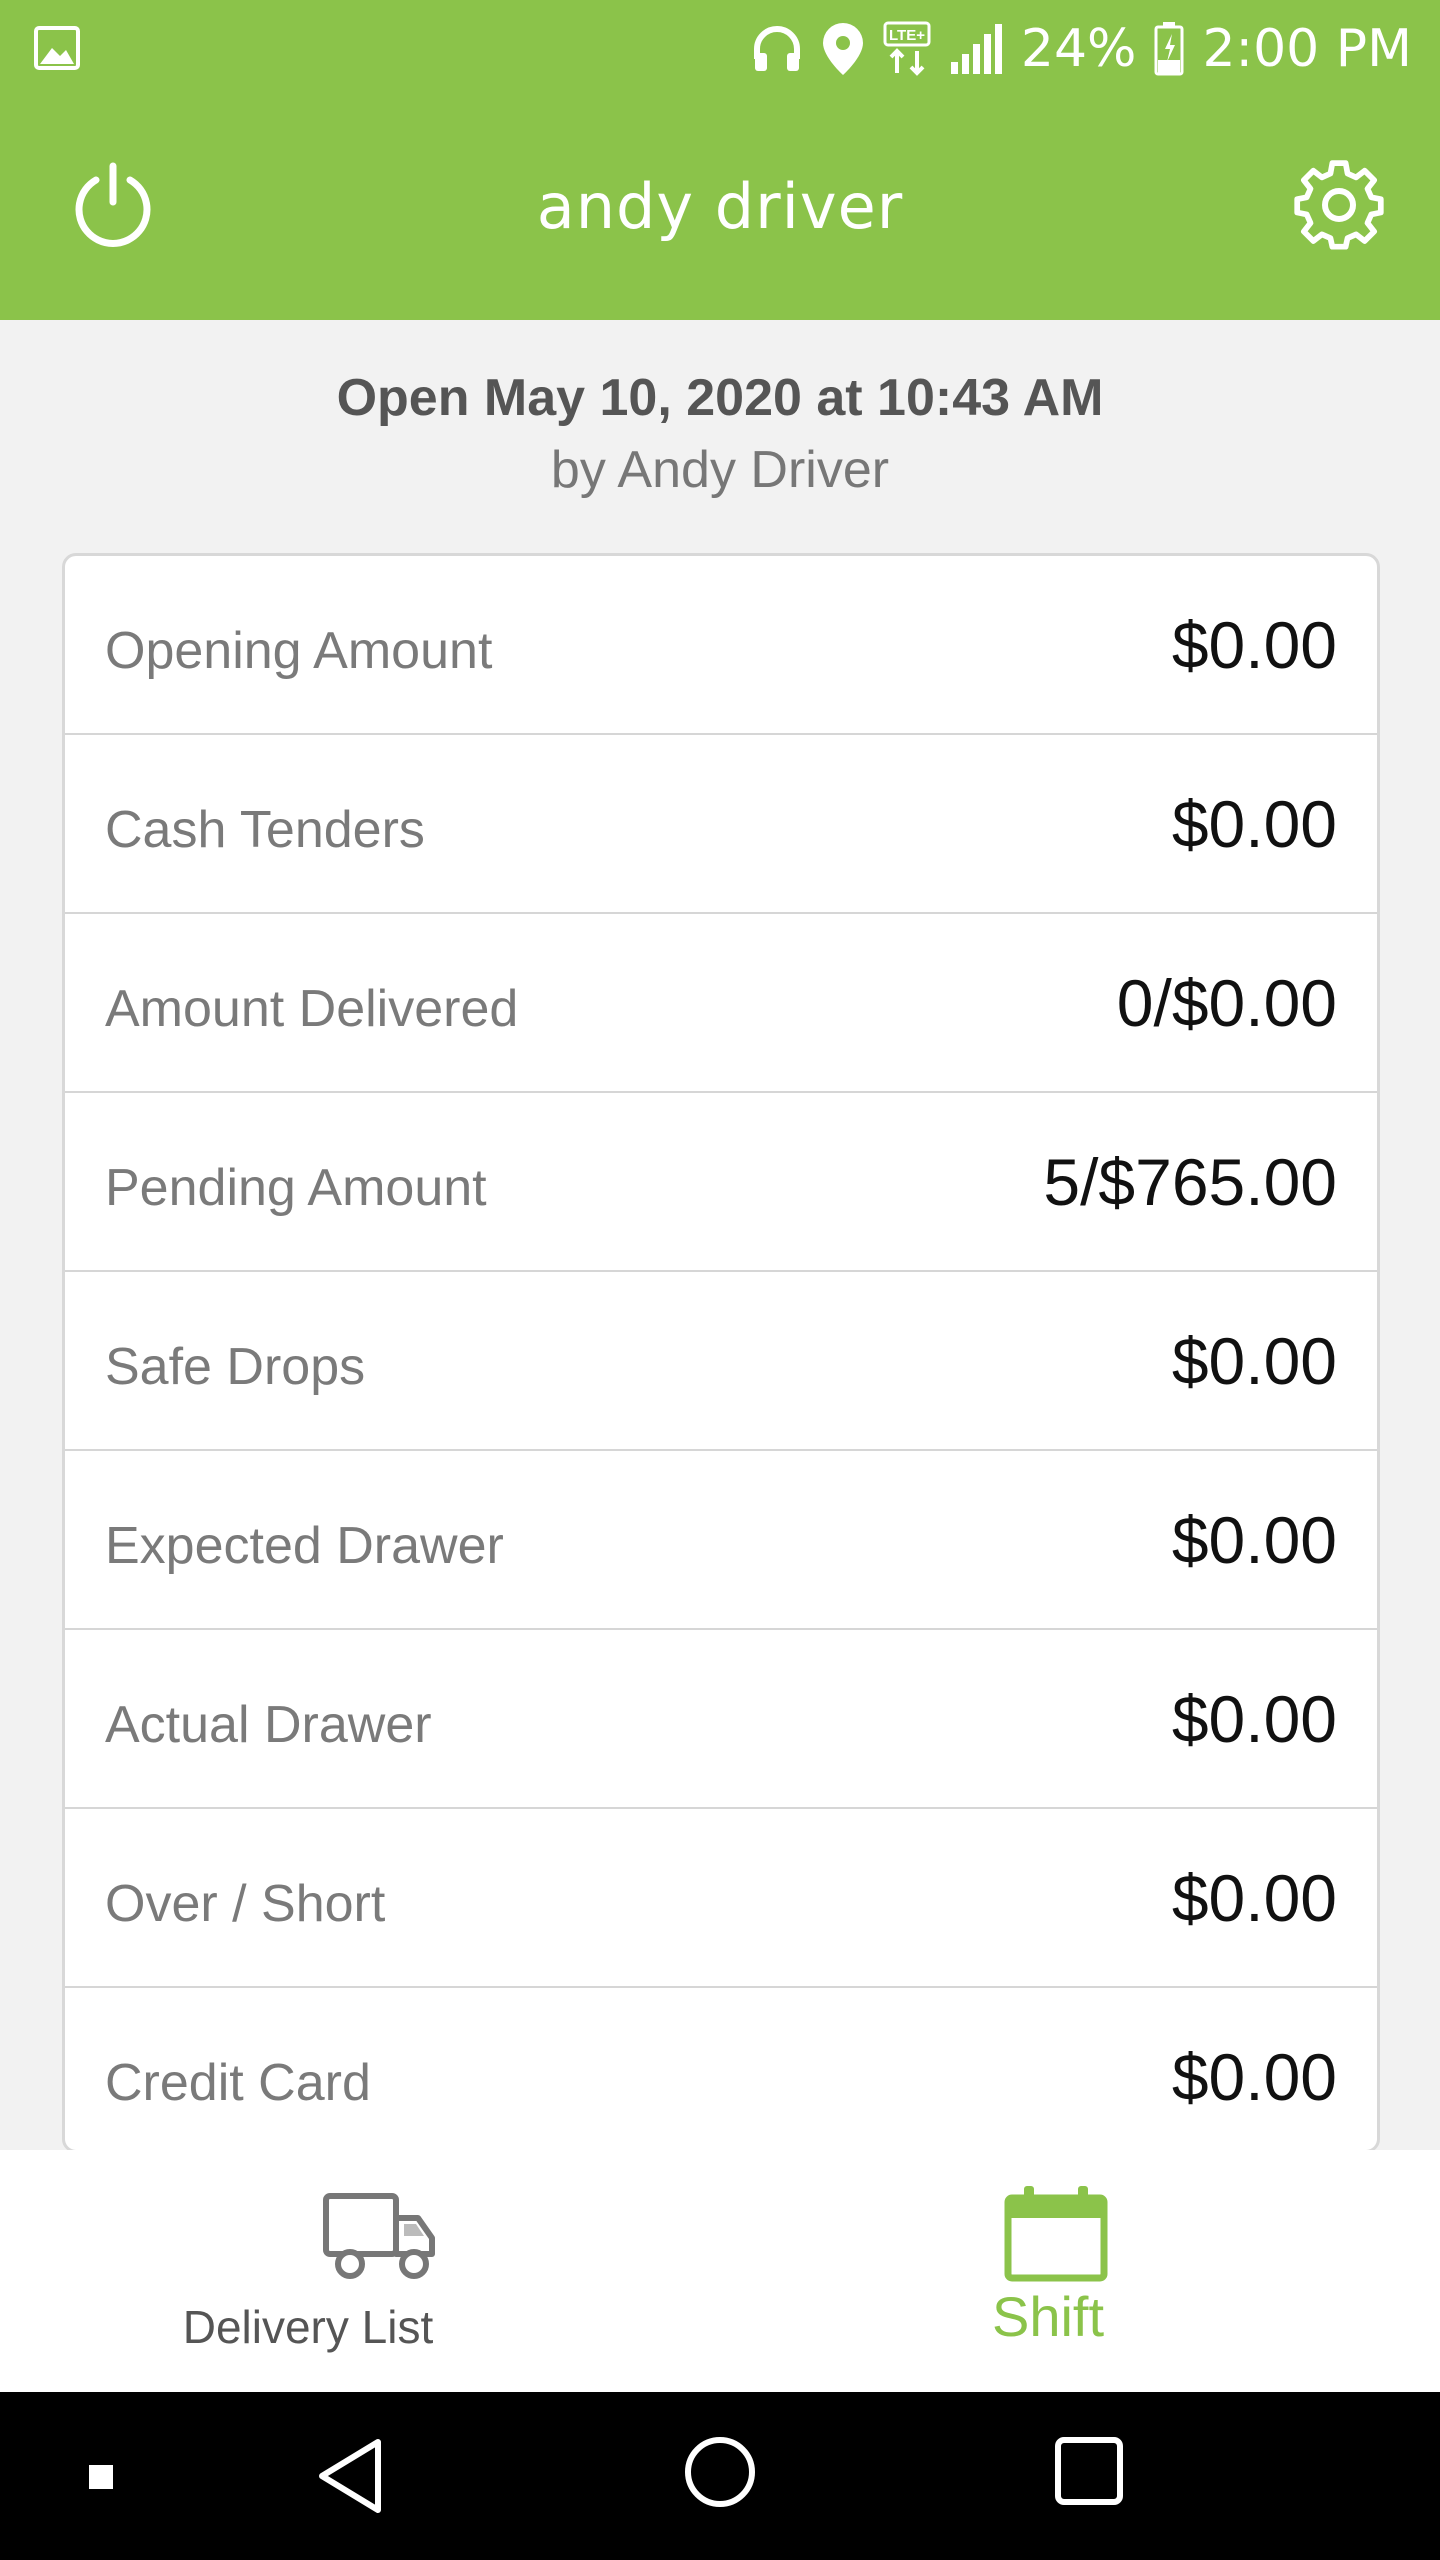 The width and height of the screenshot is (1440, 2560). I want to click on nav-delivery-list: Delivery List, so click(360, 2271).